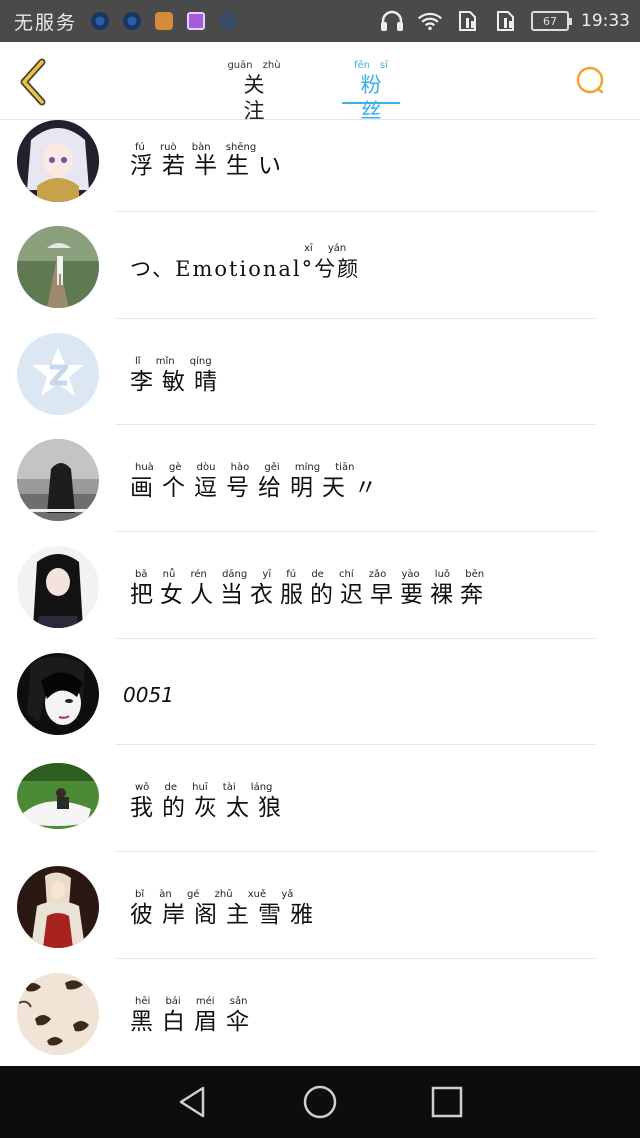 Image resolution: width=640 pixels, height=1138 pixels. Describe the element at coordinates (240, 65) in the screenshot. I see `tab-pinyin: guān` at that location.